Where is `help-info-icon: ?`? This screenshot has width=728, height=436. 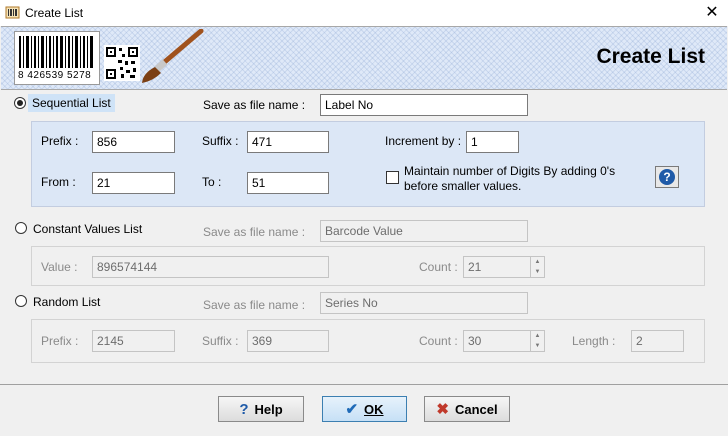
help-info-icon: ? is located at coordinates (667, 177).